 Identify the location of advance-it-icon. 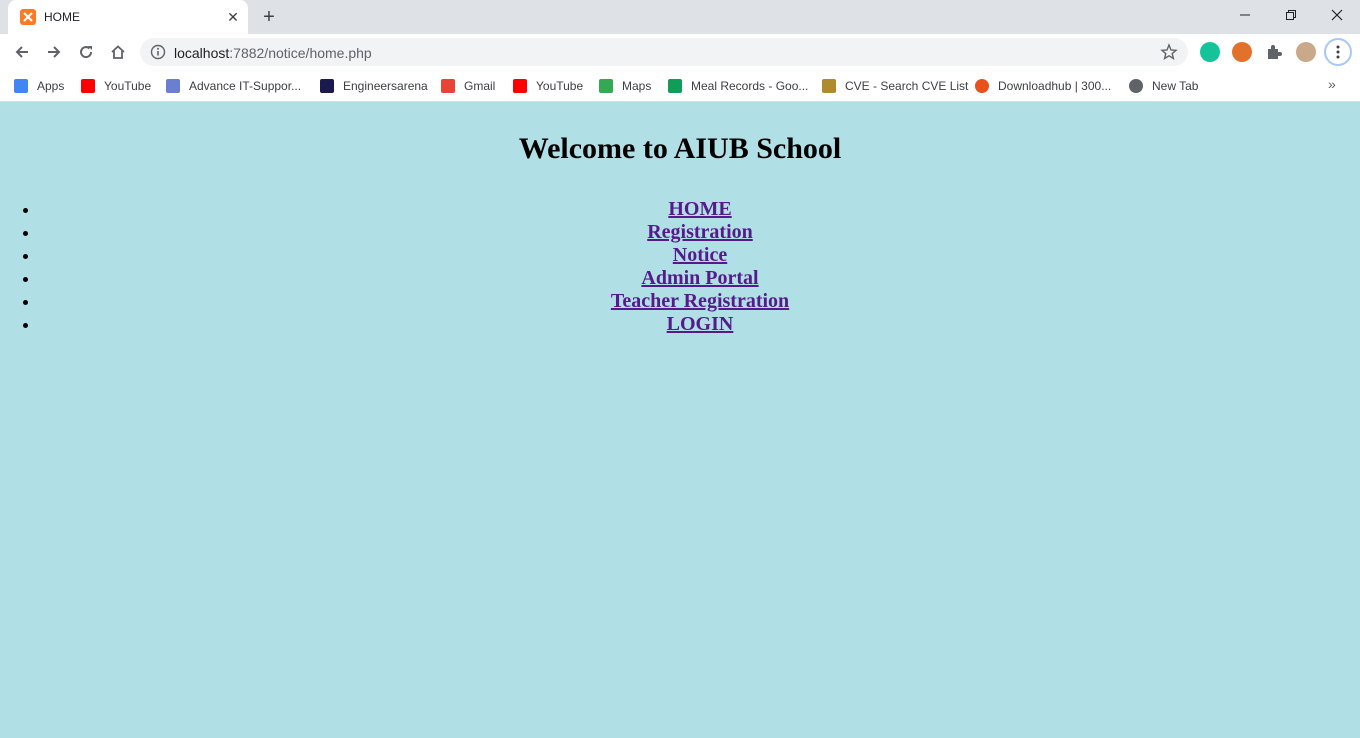
(173, 86).